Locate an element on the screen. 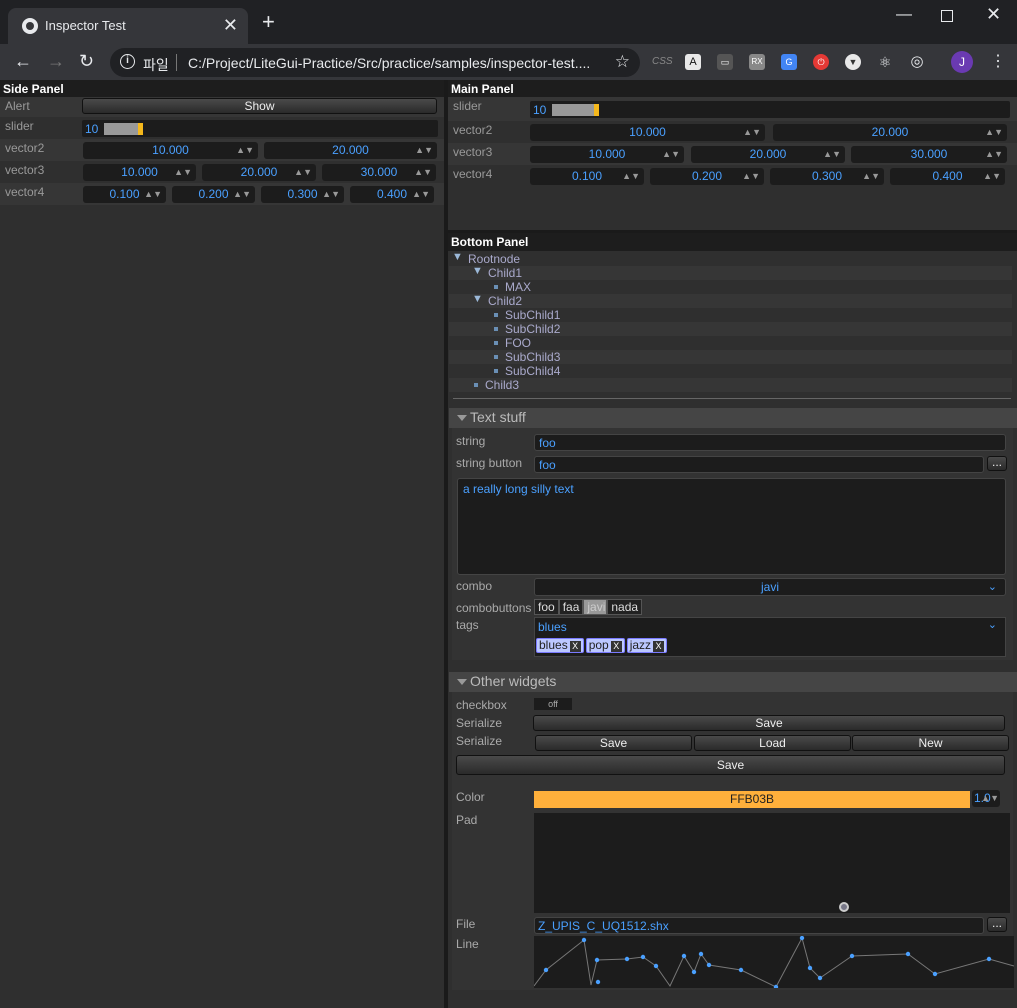  new-button: New is located at coordinates (930, 743).